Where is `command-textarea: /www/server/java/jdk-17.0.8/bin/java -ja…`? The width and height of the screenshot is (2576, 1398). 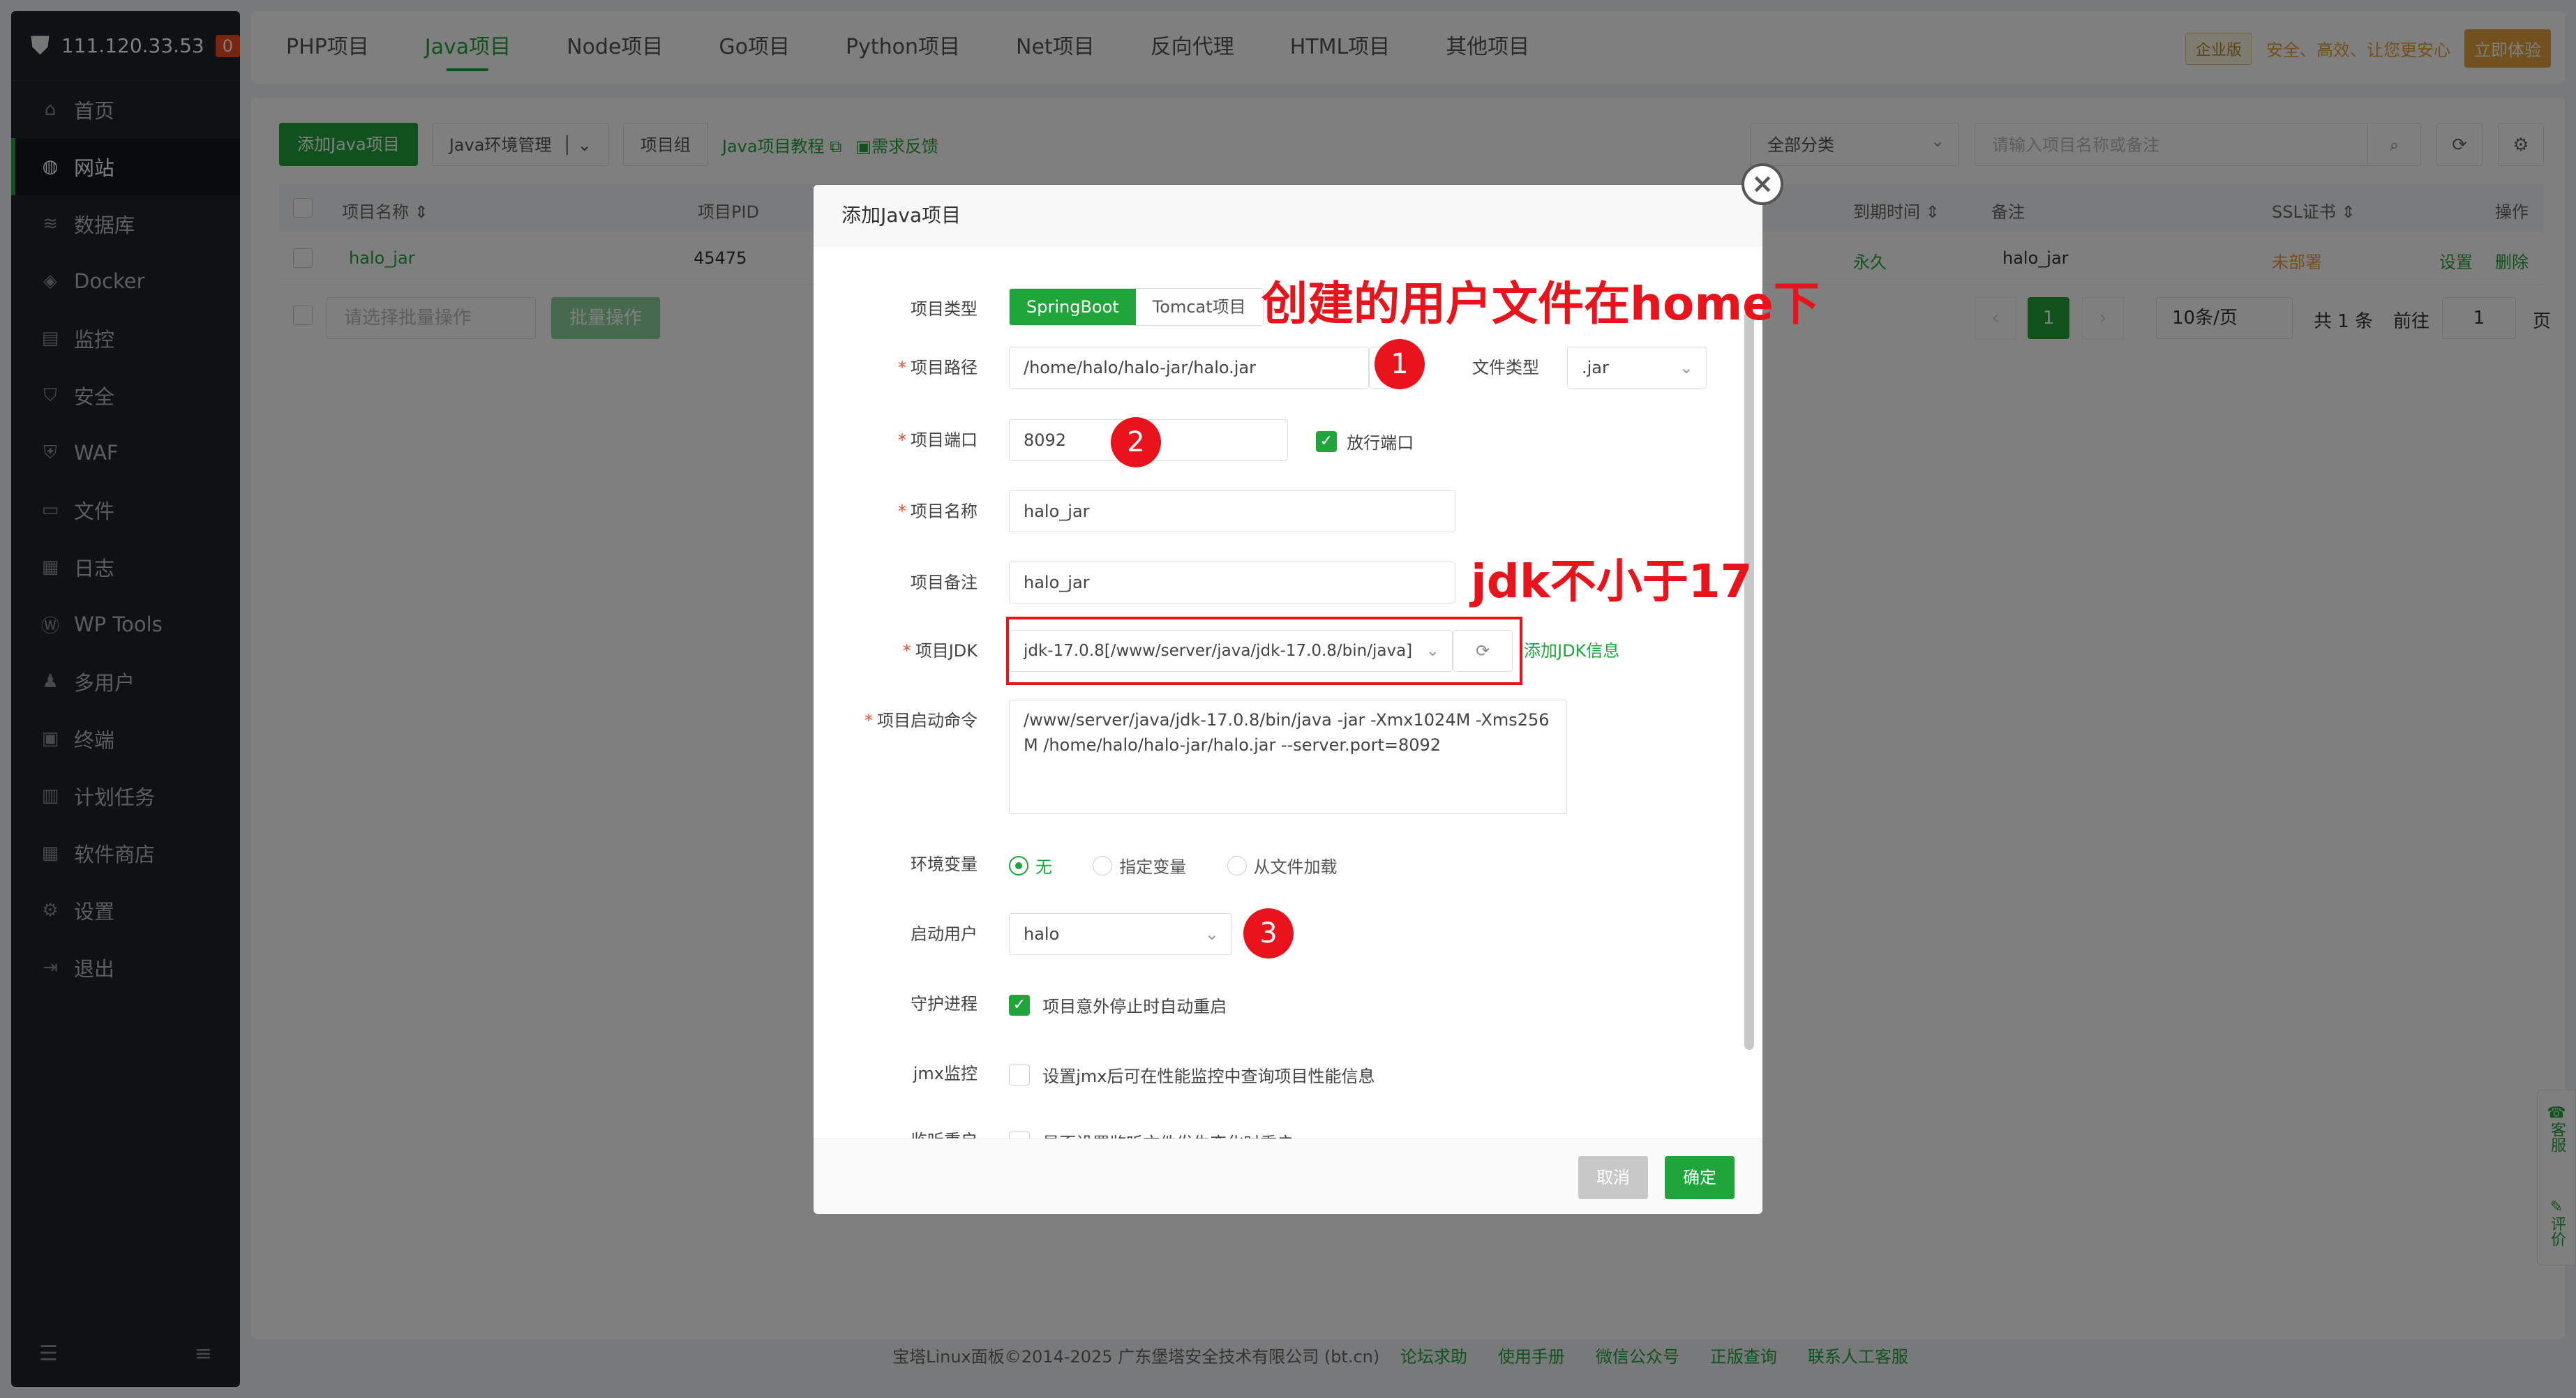 command-textarea: /www/server/java/jdk-17.0.8/bin/java -ja… is located at coordinates (1288, 757).